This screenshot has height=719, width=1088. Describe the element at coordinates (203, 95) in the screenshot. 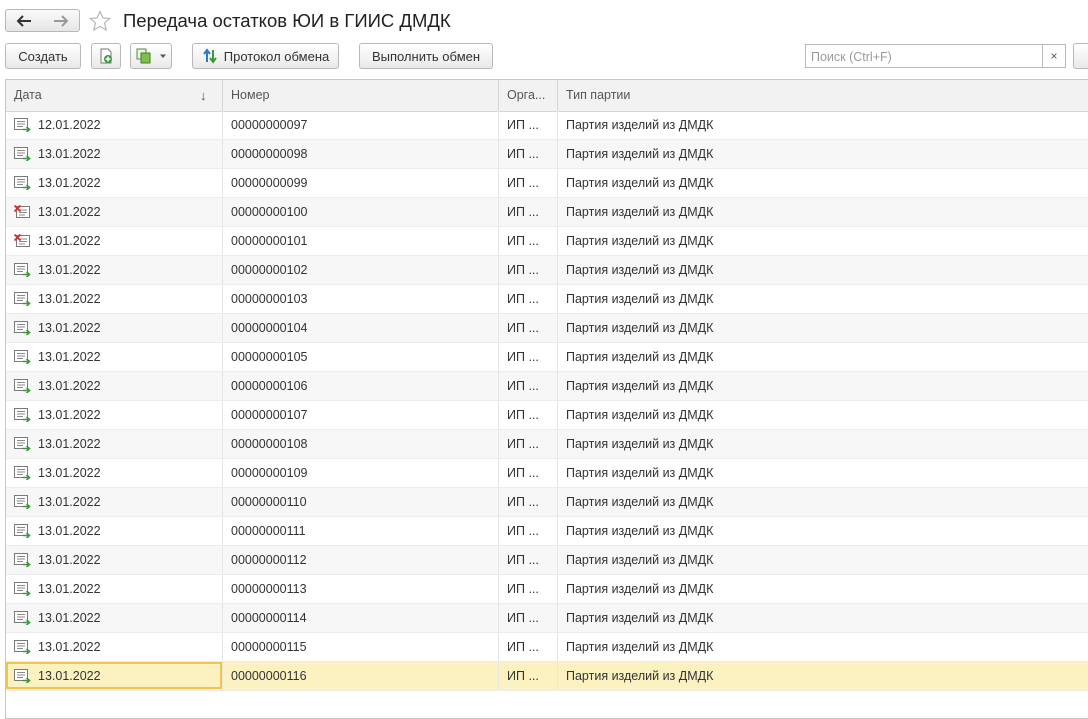

I see `sort-descending-icon: ↓` at that location.